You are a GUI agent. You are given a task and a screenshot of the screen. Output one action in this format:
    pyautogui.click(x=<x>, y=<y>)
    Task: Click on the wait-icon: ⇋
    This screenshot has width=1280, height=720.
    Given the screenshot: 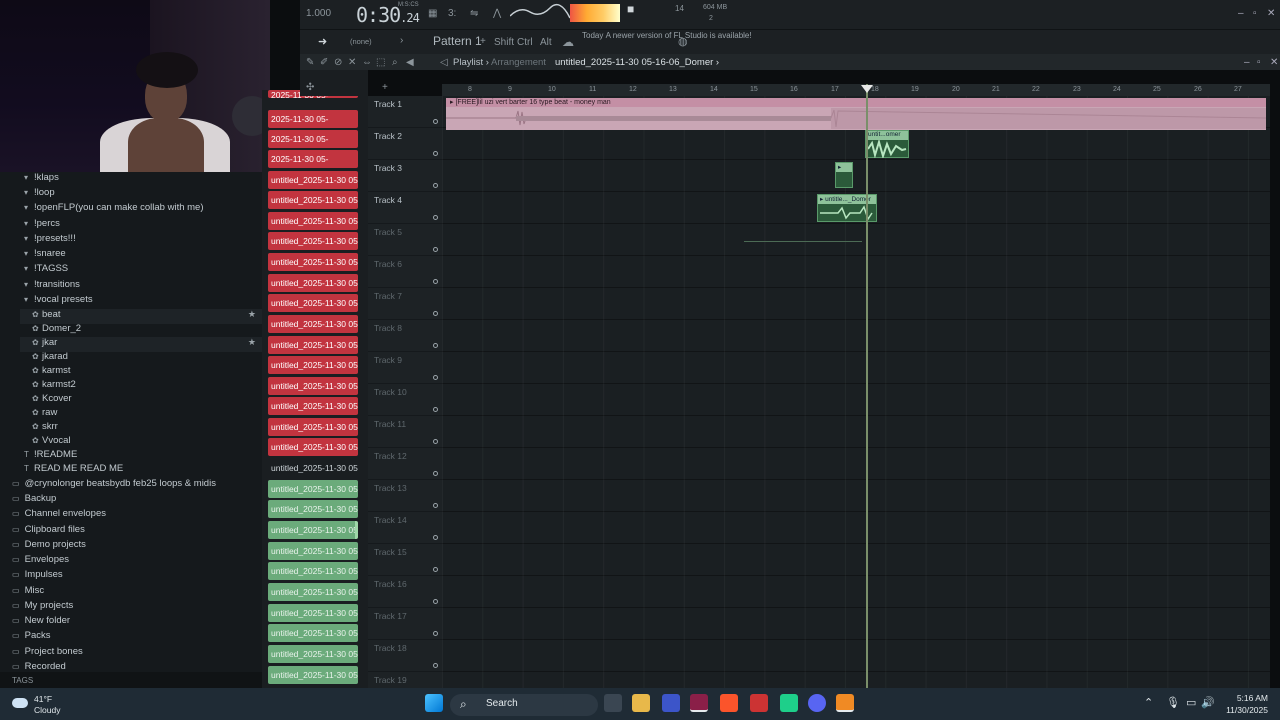 What is the action you would take?
    pyautogui.click(x=474, y=13)
    